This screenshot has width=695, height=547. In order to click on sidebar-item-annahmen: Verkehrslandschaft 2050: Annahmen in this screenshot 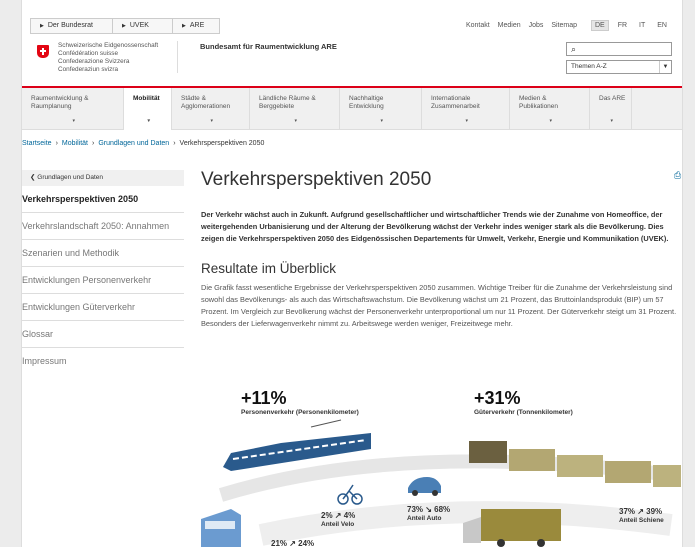, I will do `click(103, 226)`.